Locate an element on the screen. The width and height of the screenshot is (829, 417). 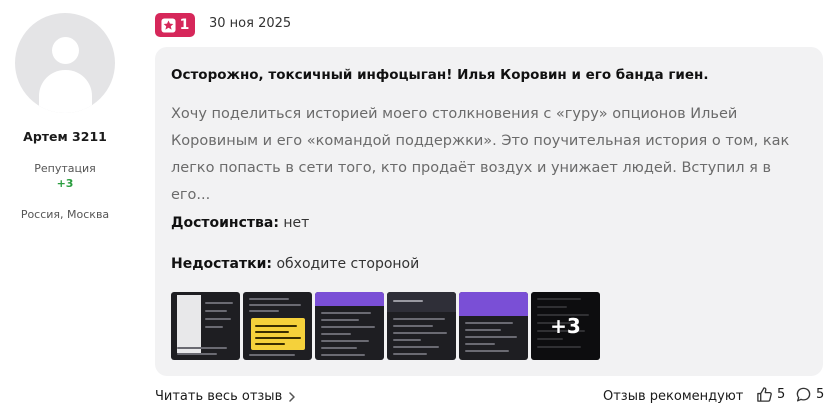
comments-button: 5 is located at coordinates (809, 394).